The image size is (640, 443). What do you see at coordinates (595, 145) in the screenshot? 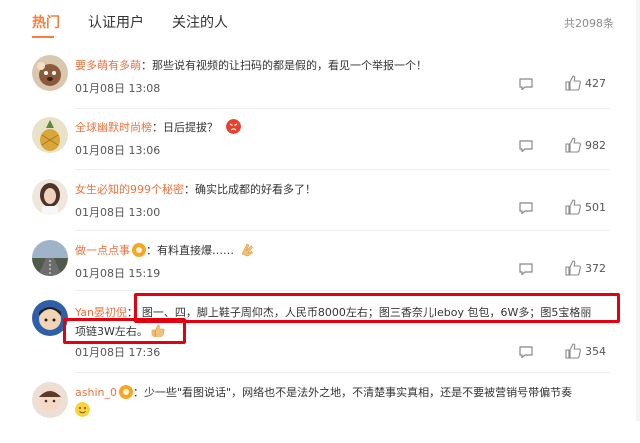
I see `like-count: 982` at bounding box center [595, 145].